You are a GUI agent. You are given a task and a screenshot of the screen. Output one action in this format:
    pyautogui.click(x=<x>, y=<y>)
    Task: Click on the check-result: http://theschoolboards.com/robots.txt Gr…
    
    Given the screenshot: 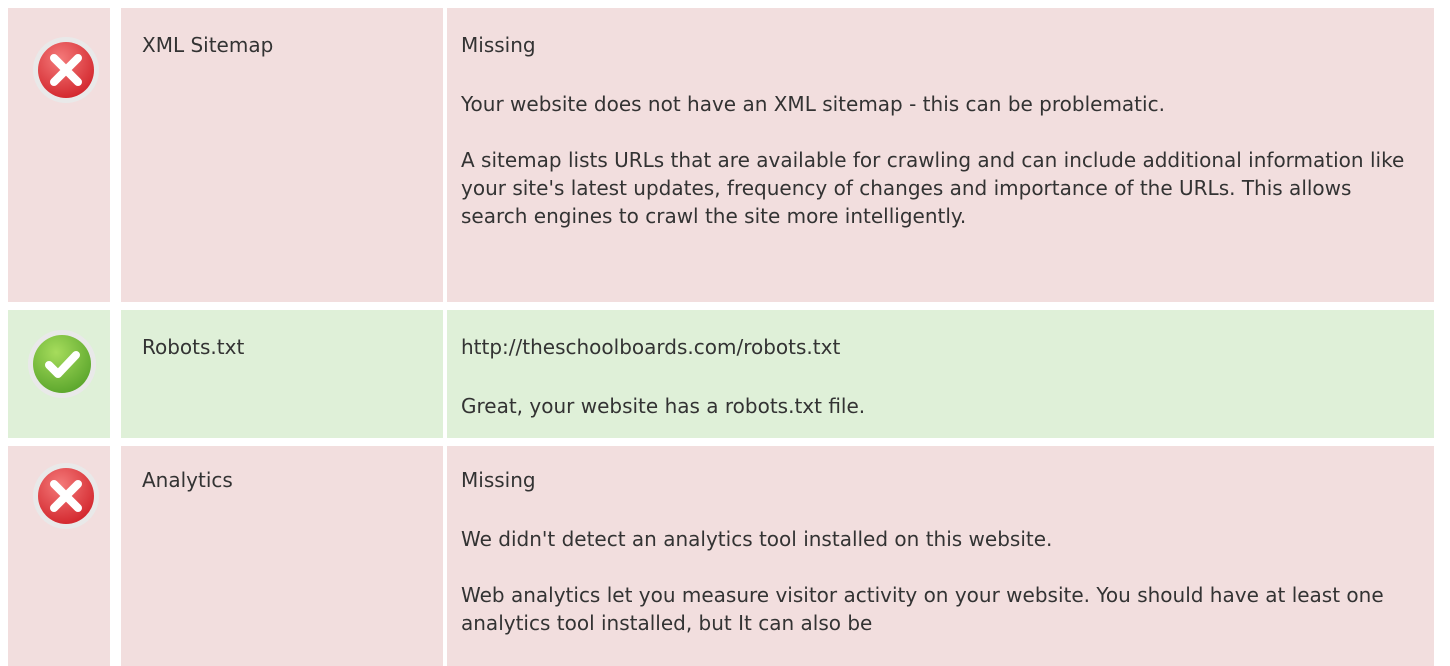 What is the action you would take?
    pyautogui.click(x=941, y=390)
    